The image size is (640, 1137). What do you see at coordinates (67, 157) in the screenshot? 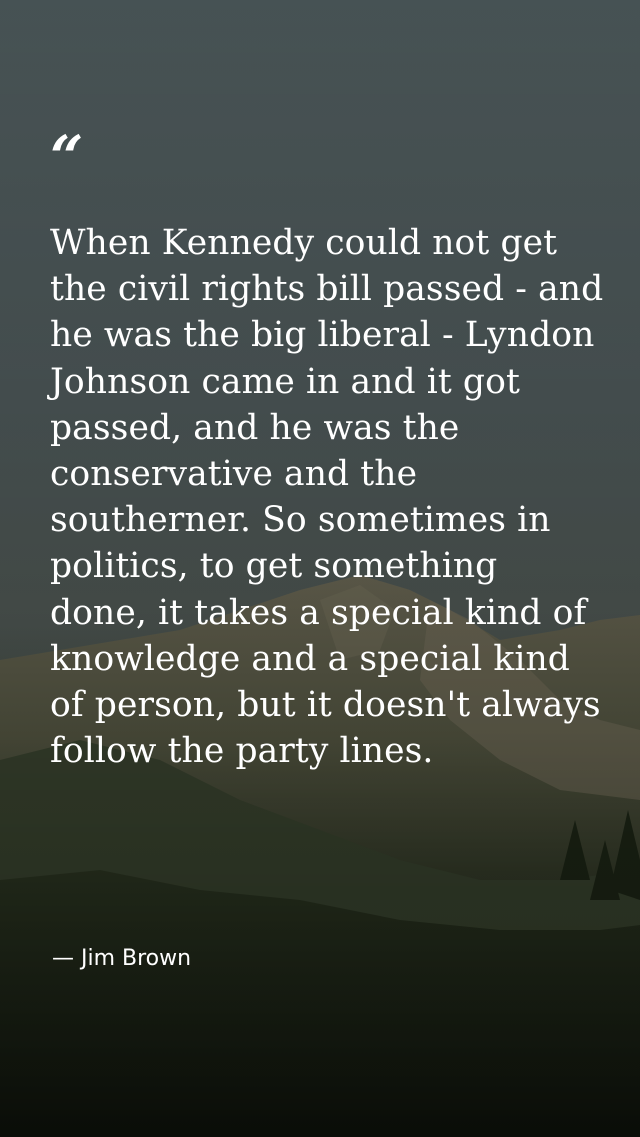
I see `quote-mark-icon: “` at bounding box center [67, 157].